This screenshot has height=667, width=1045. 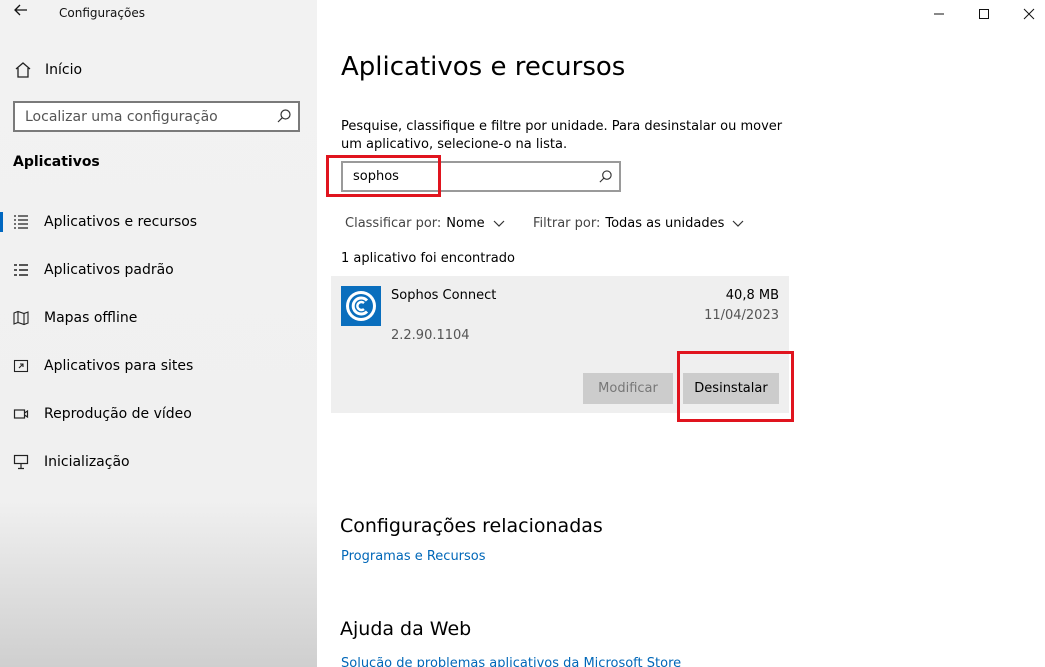 I want to click on sort-dropdown: Classificar por: Nome, so click(x=425, y=223).